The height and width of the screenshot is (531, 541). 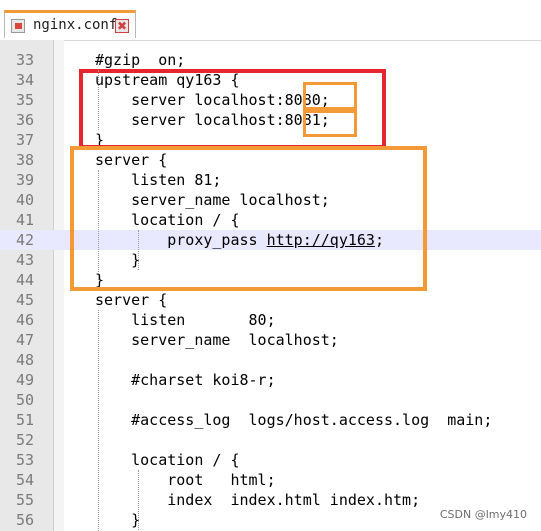 What do you see at coordinates (270, 460) in the screenshot?
I see `code-line: 53 location / {` at bounding box center [270, 460].